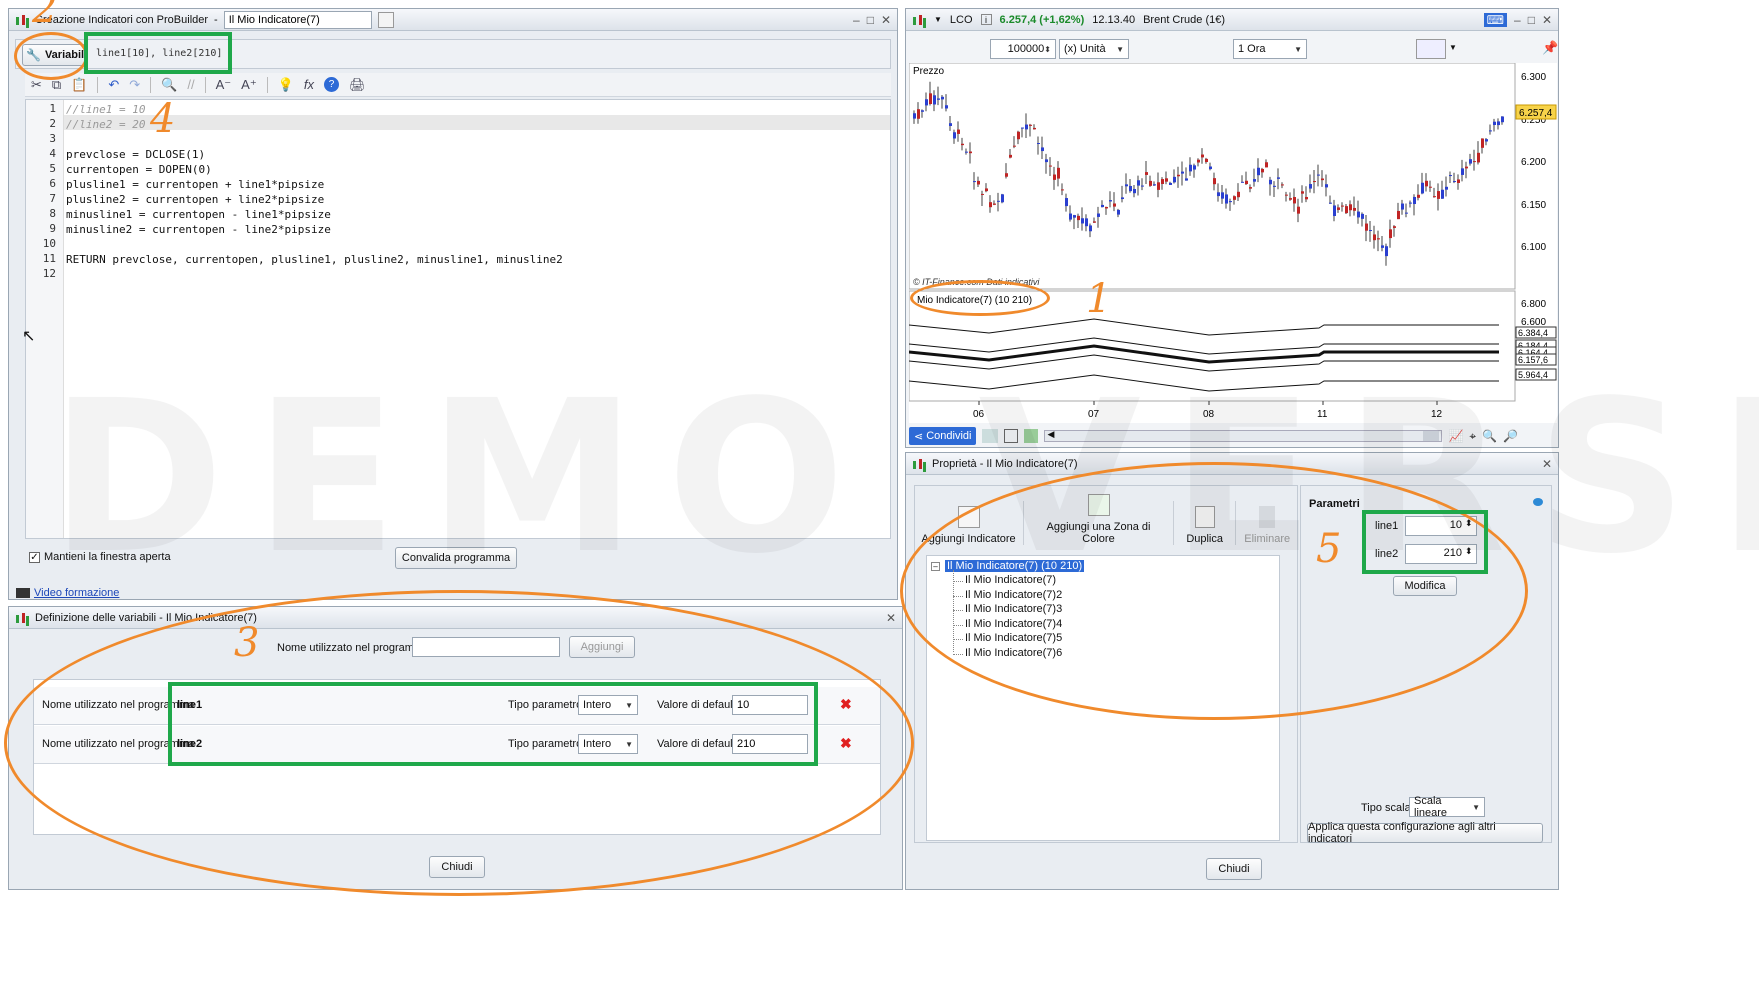  Describe the element at coordinates (332, 84) in the screenshot. I see `help-icon: ?` at that location.